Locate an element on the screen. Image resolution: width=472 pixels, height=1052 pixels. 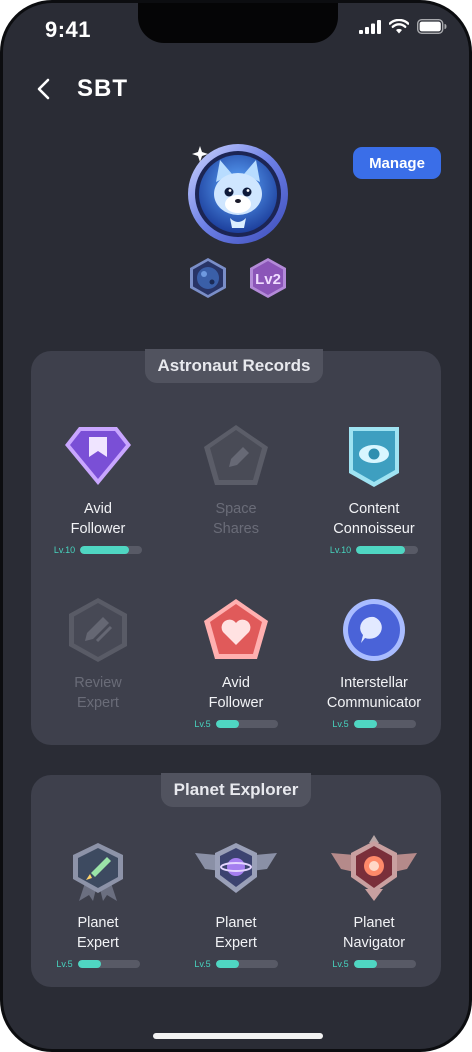
badge-avid-follower: Avid Follower Lv.10 is located at coordinates (98, 489).